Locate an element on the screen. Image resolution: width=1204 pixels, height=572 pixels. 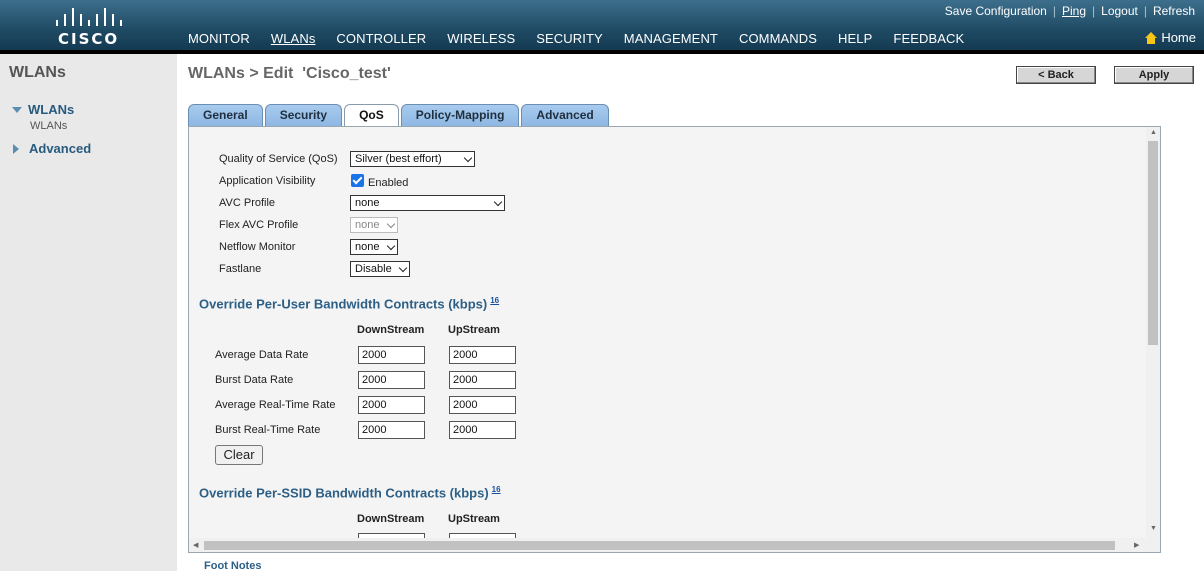
save-configuration-link: Save Configuration is located at coordinates (996, 11).